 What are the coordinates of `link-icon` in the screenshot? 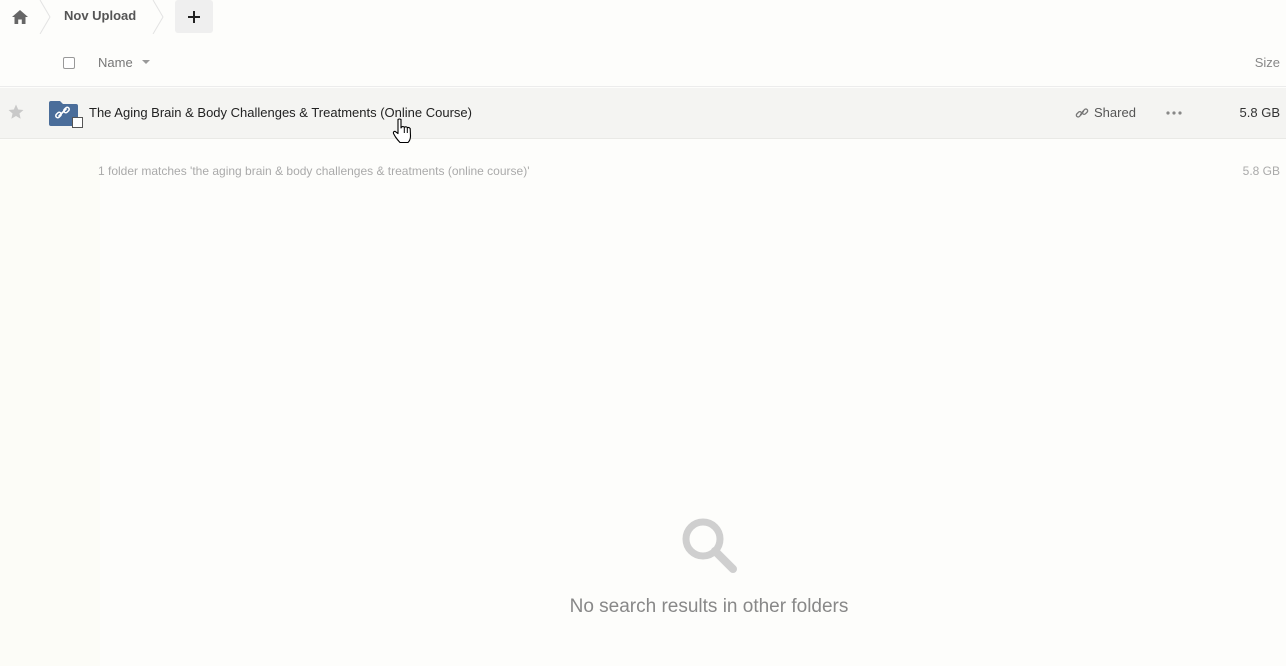 It's located at (1082, 112).